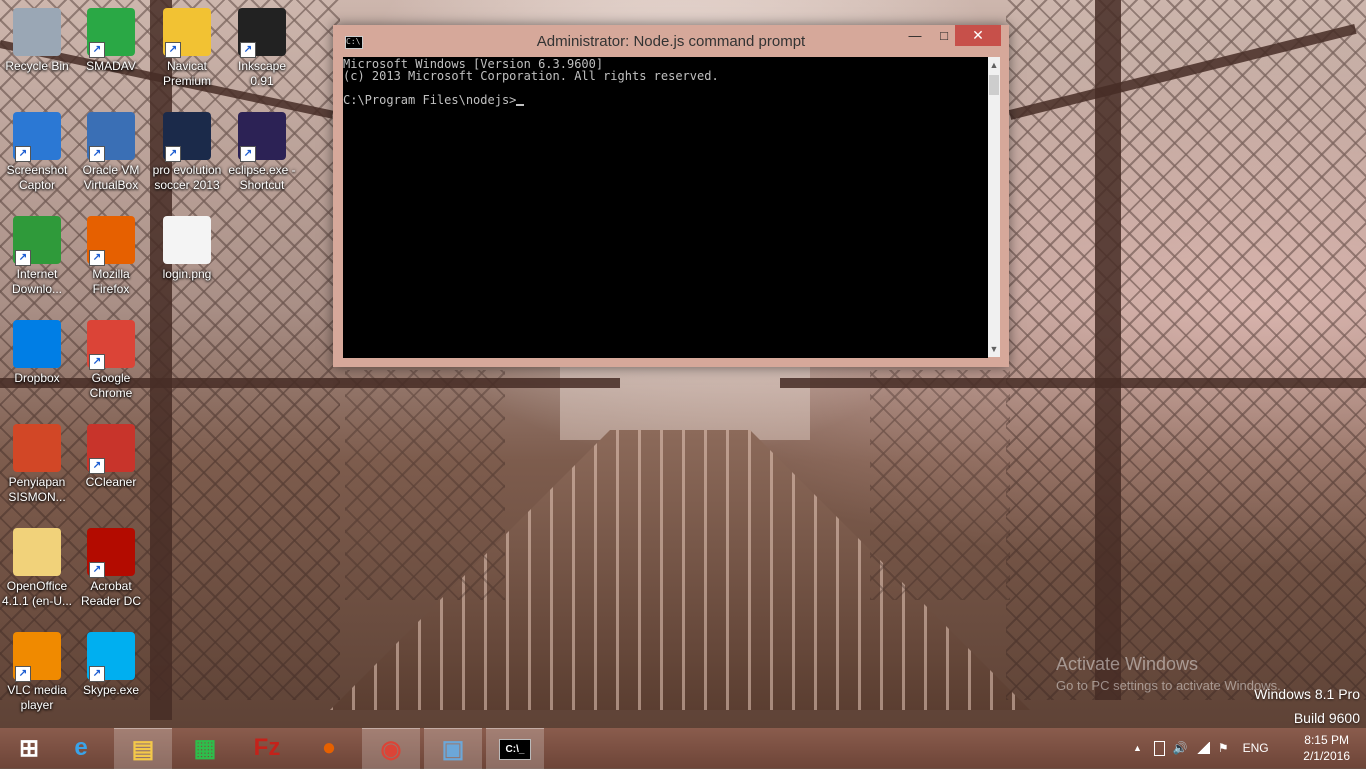  I want to click on desktop-icon-label: CCleaner, so click(111, 482).